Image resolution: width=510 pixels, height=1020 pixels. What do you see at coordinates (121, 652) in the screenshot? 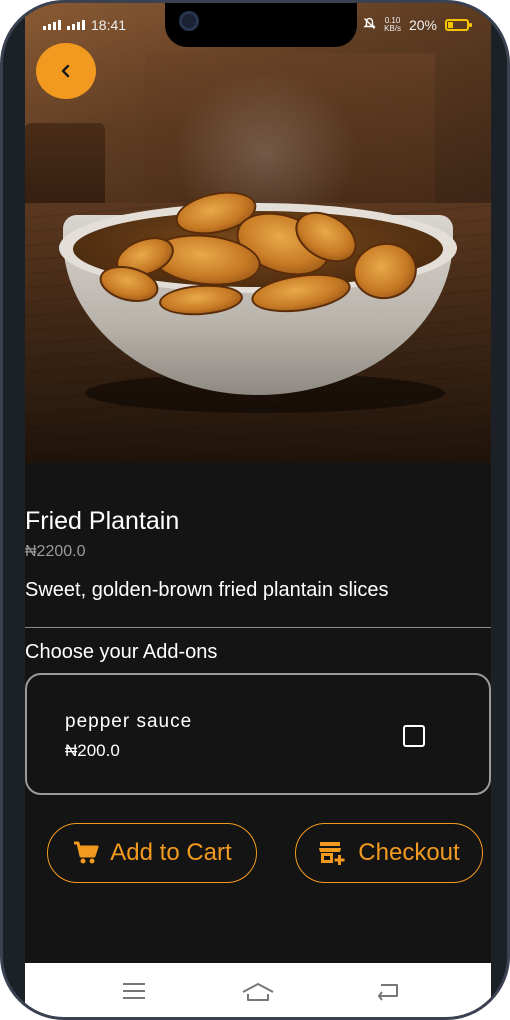
I see `addons-heading: Choose your Add-ons` at bounding box center [121, 652].